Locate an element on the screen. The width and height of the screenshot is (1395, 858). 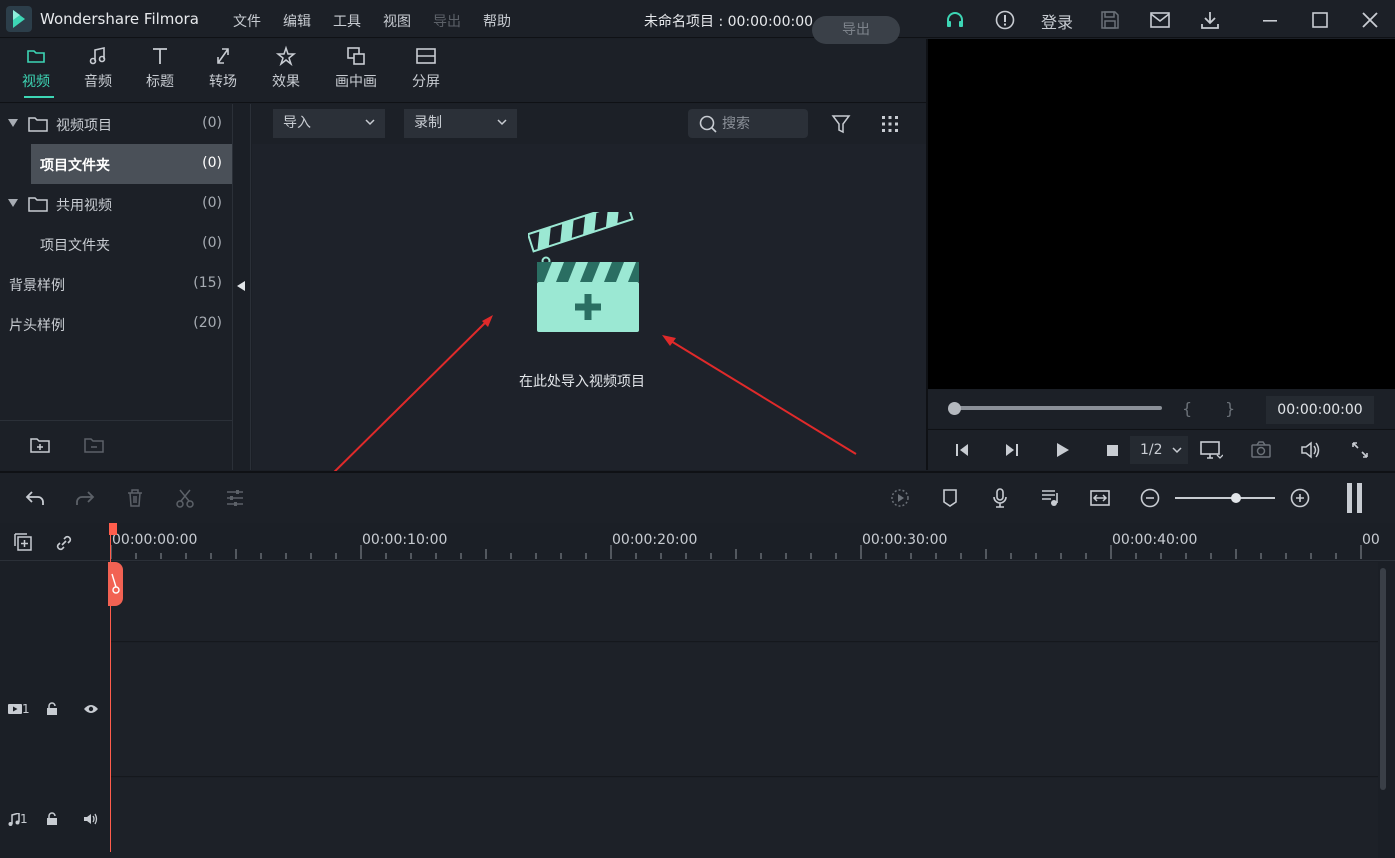
zoom-out-icon is located at coordinates (1150, 498).